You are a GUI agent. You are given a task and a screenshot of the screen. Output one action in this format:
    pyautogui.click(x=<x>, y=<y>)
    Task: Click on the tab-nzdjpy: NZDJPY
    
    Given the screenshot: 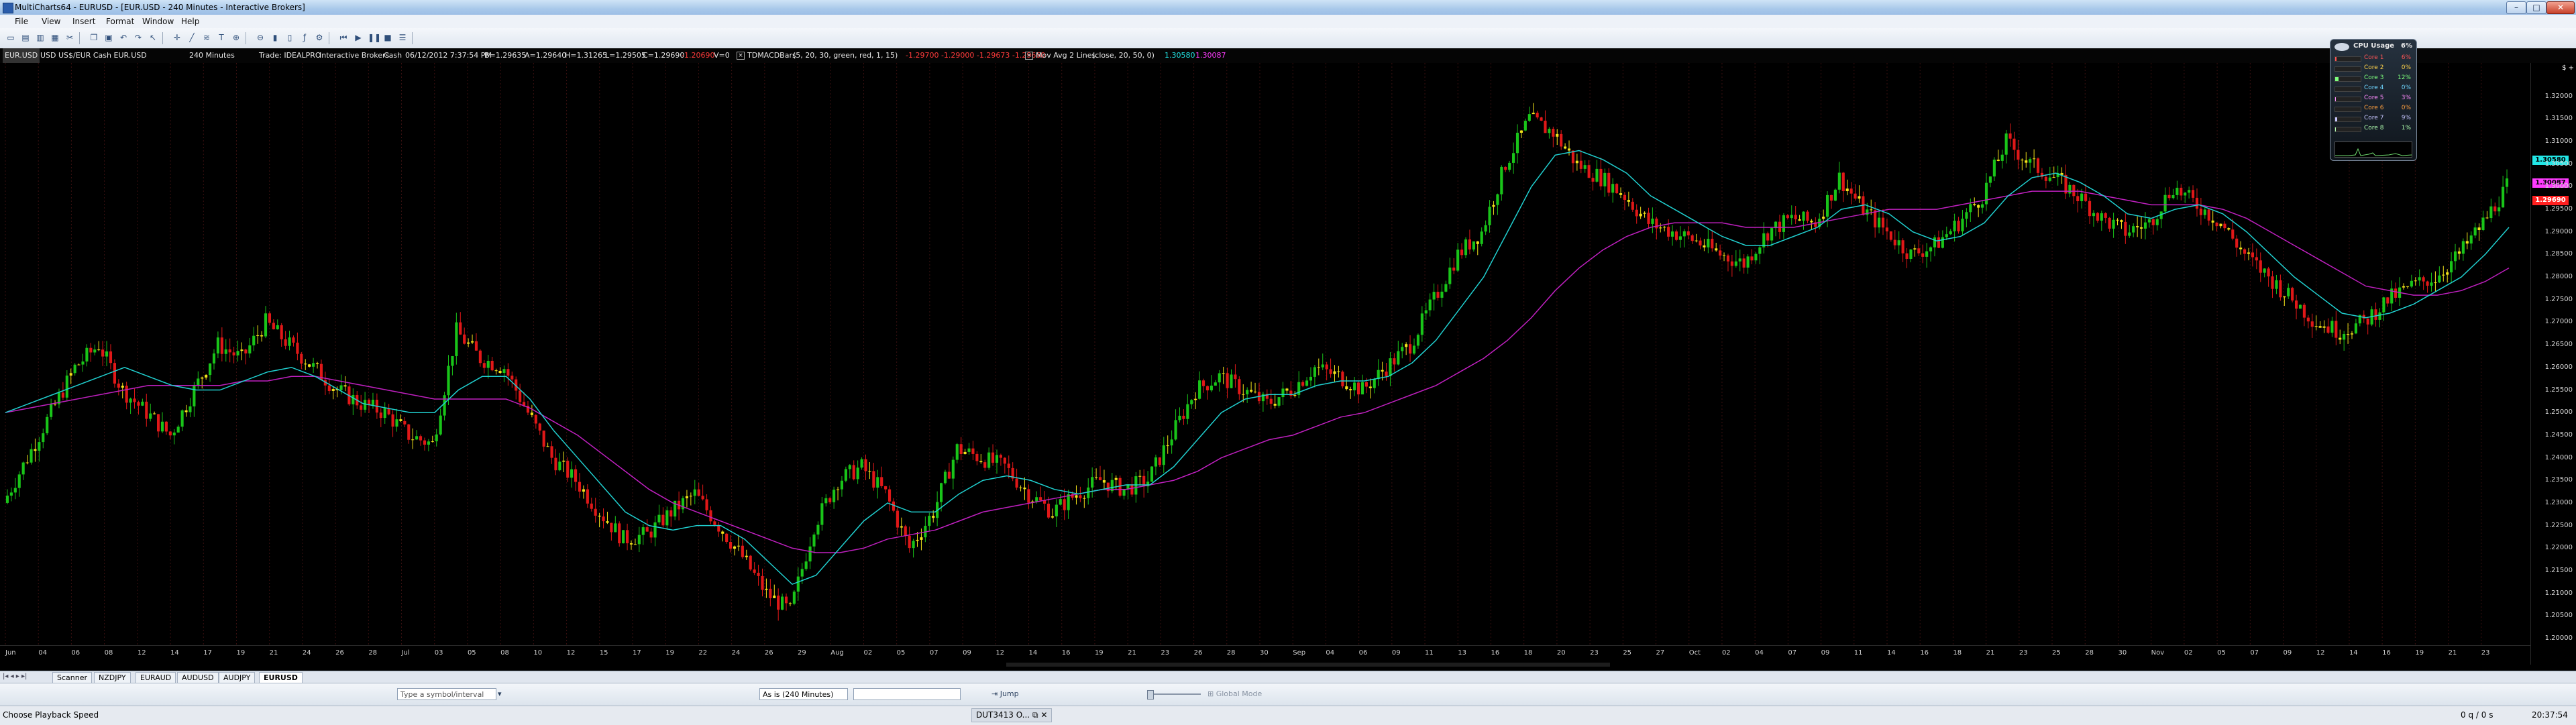 What is the action you would take?
    pyautogui.click(x=112, y=677)
    